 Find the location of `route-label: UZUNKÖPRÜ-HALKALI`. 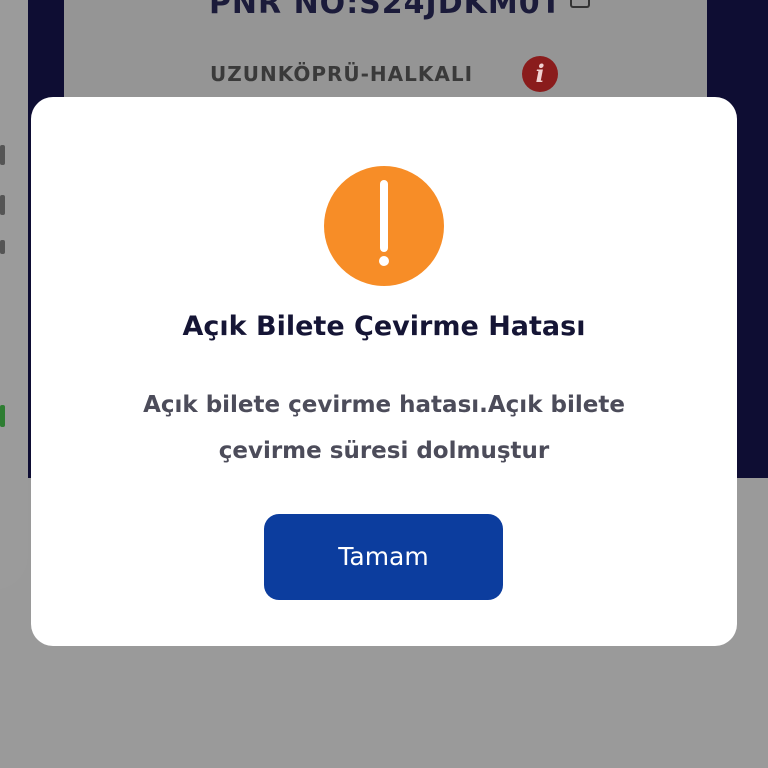

route-label: UZUNKÖPRÜ-HALKALI is located at coordinates (342, 74).